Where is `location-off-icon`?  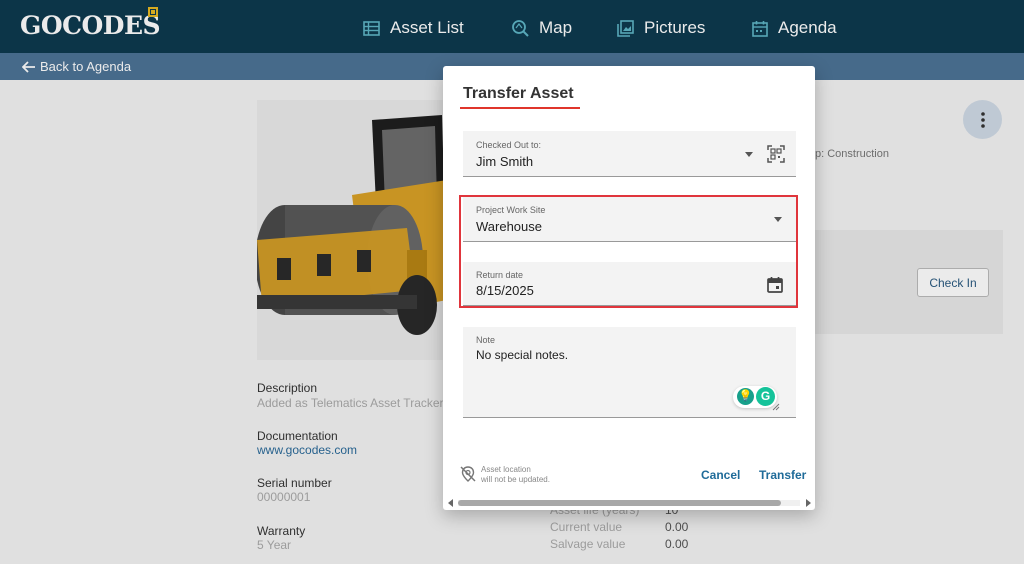
location-off-icon is located at coordinates (468, 474).